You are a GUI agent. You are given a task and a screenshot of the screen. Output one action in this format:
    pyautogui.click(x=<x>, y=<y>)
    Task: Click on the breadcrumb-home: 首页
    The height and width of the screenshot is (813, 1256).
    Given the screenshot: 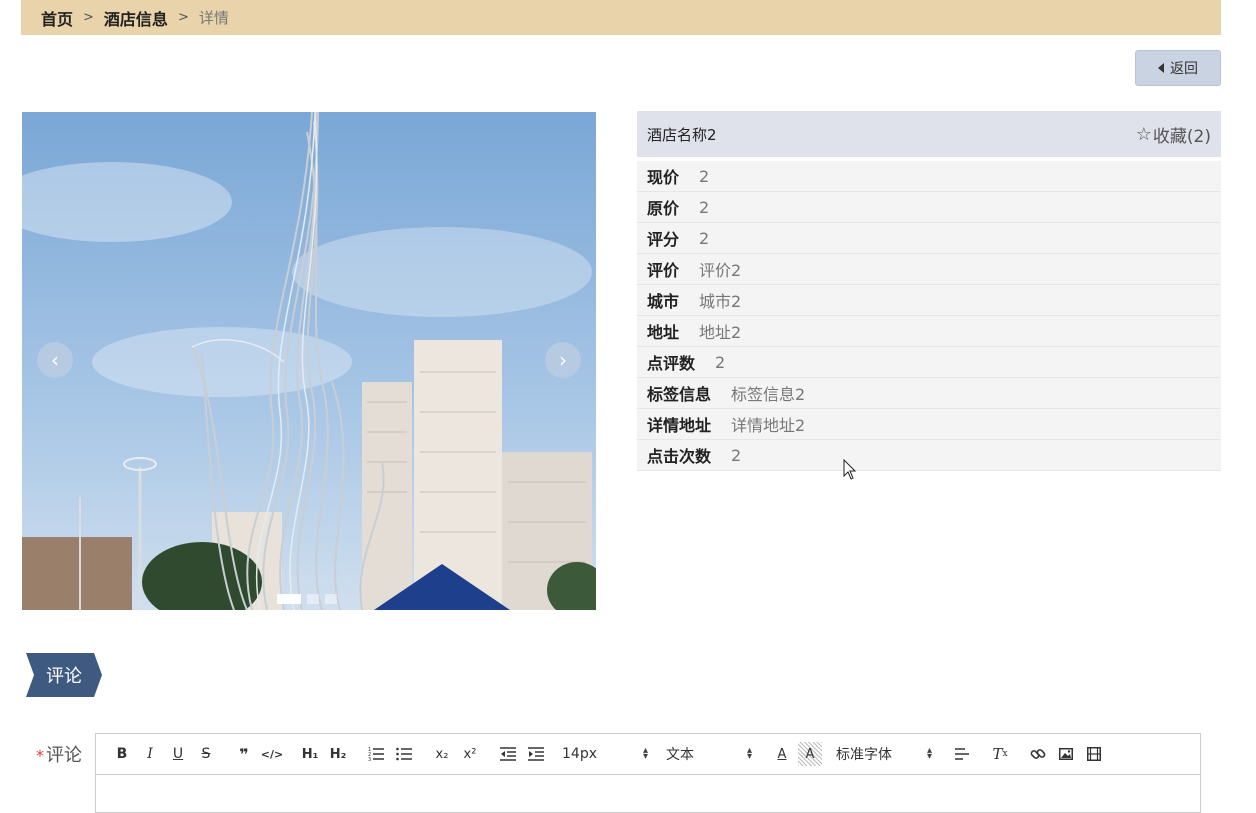 What is the action you would take?
    pyautogui.click(x=57, y=18)
    